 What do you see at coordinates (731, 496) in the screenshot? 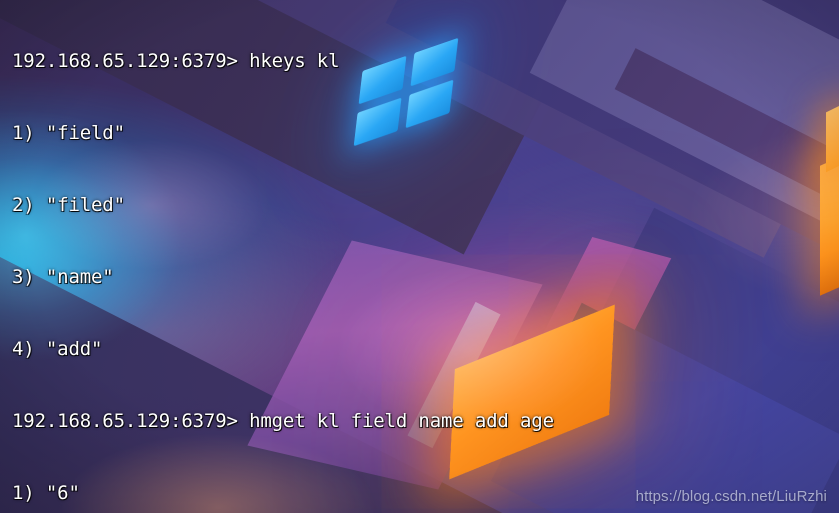
I see `blog-watermark: https://blog.csdn.net/LiuRzhi` at bounding box center [731, 496].